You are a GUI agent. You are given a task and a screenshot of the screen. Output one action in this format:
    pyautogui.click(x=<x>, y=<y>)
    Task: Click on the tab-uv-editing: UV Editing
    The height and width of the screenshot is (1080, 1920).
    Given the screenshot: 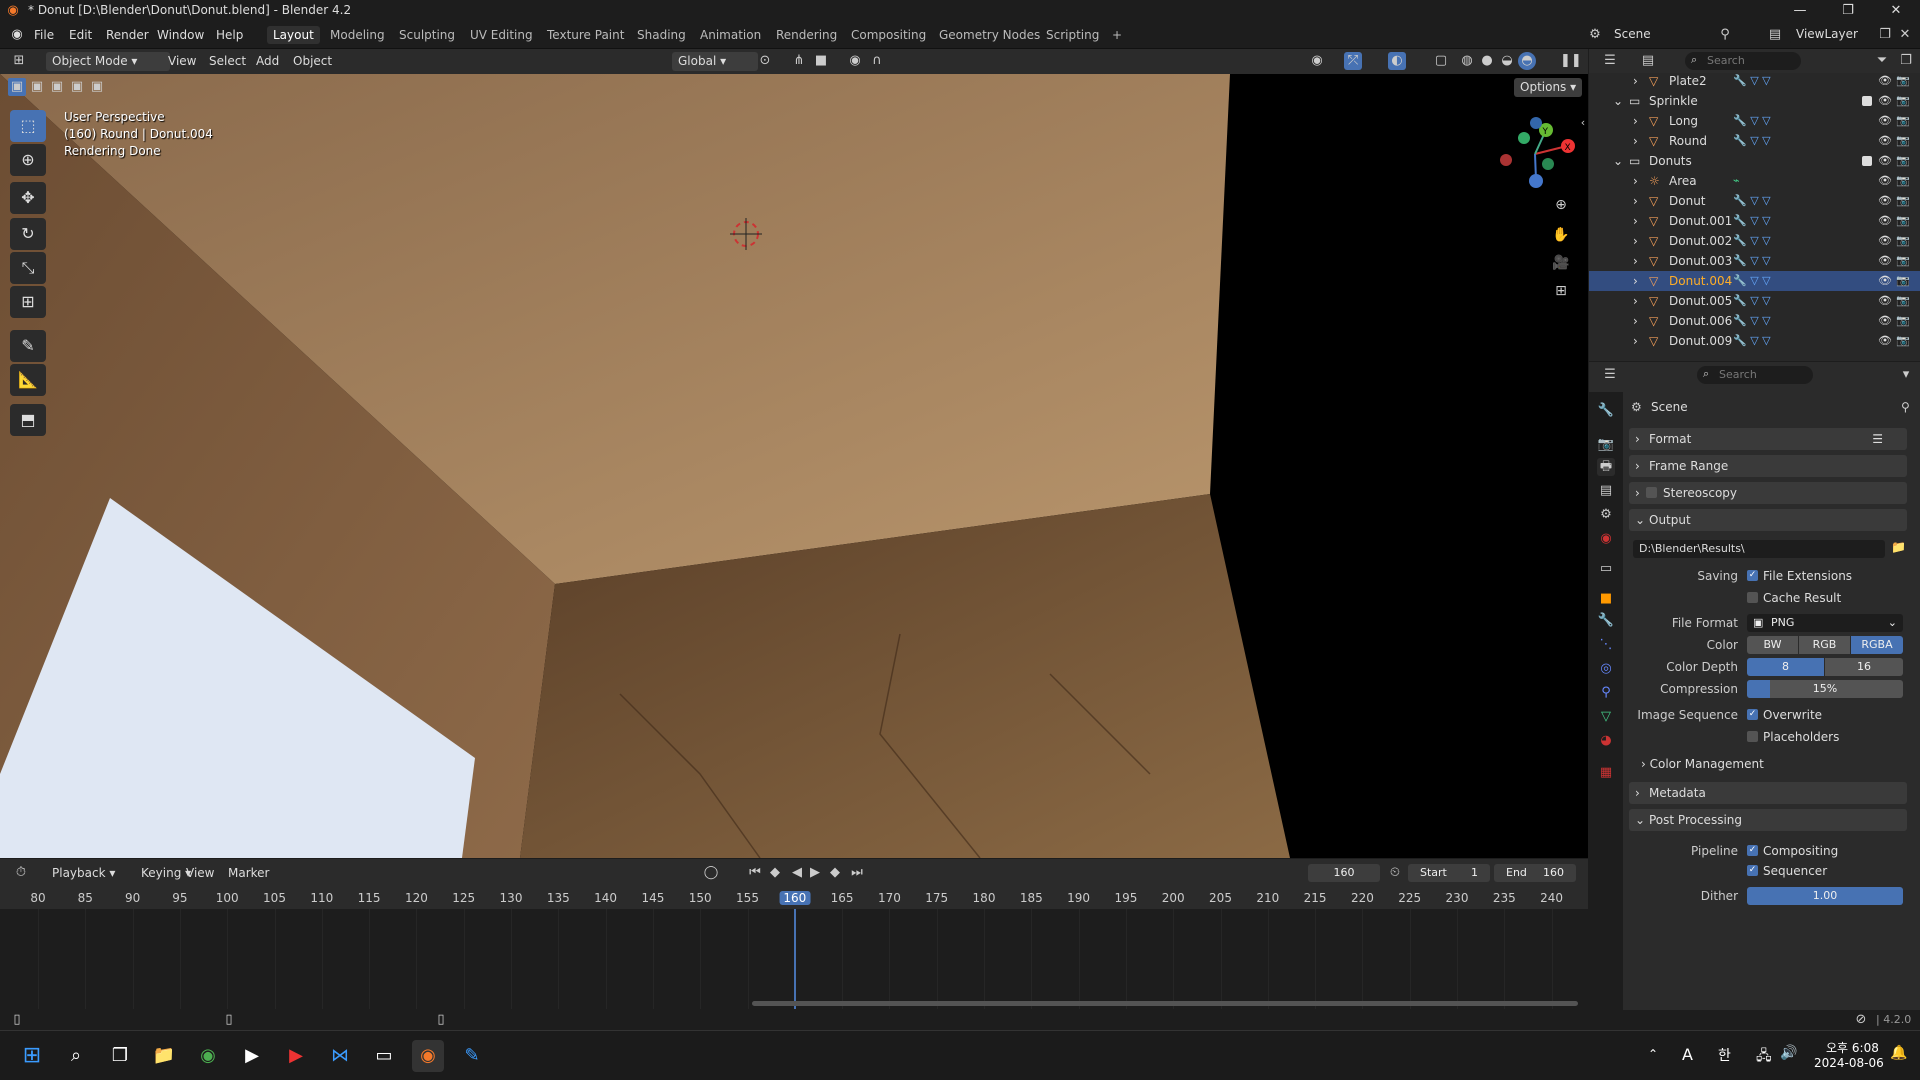 What is the action you would take?
    pyautogui.click(x=501, y=35)
    